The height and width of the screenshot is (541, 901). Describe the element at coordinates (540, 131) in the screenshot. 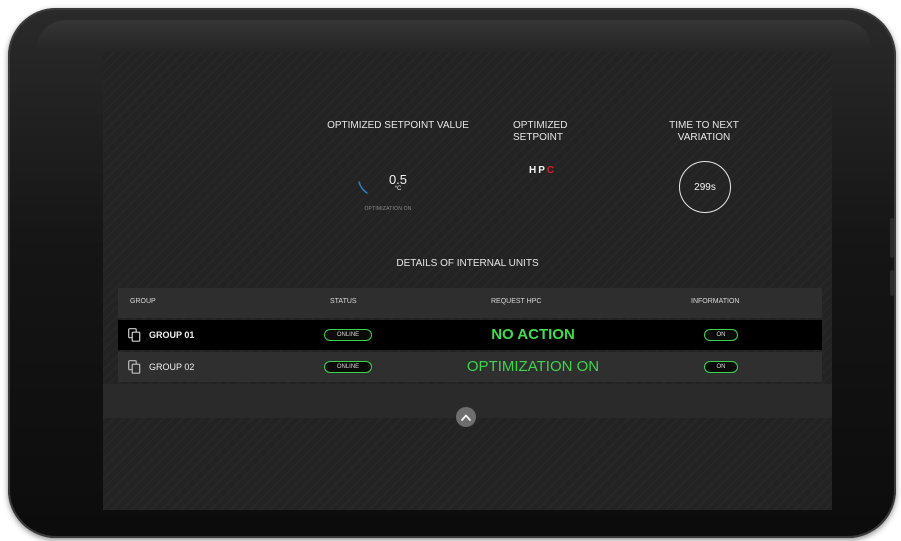

I see `optimized-setpoint-title: OPTIMIZED SETPOINT` at that location.